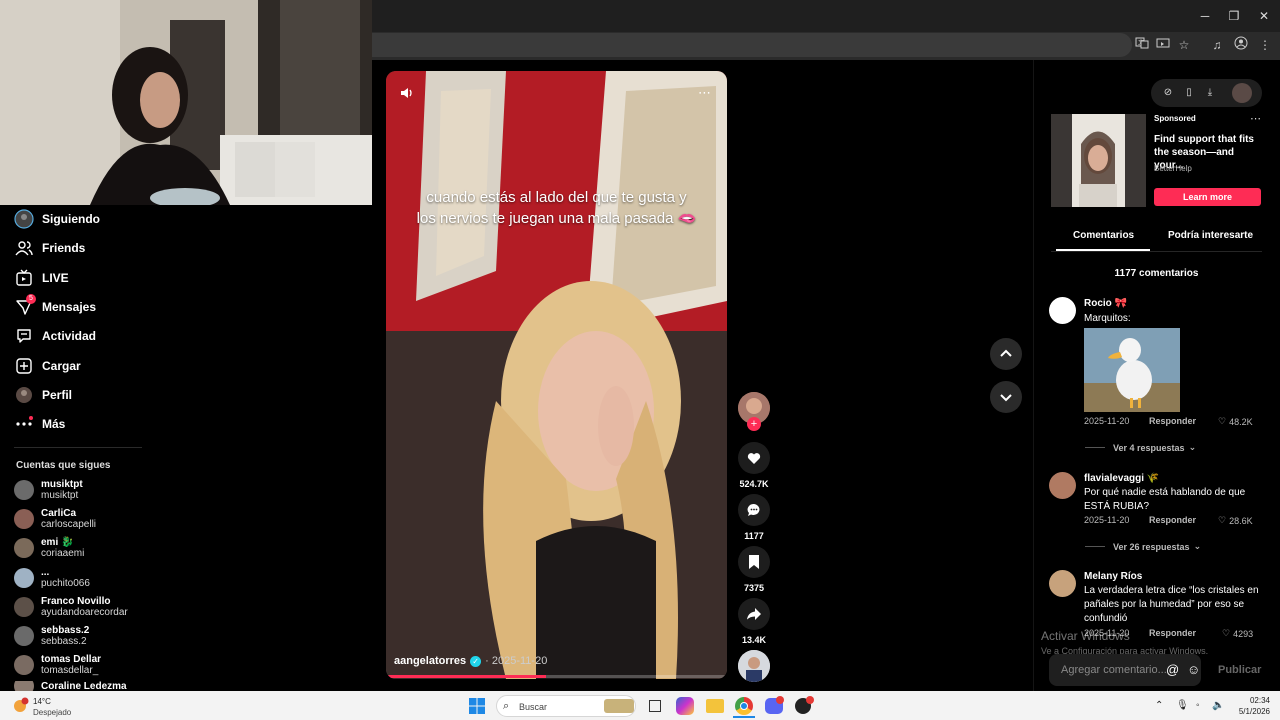 Image resolution: width=1280 pixels, height=720 pixels. What do you see at coordinates (57, 395) in the screenshot?
I see `nav-label: Perfil` at bounding box center [57, 395].